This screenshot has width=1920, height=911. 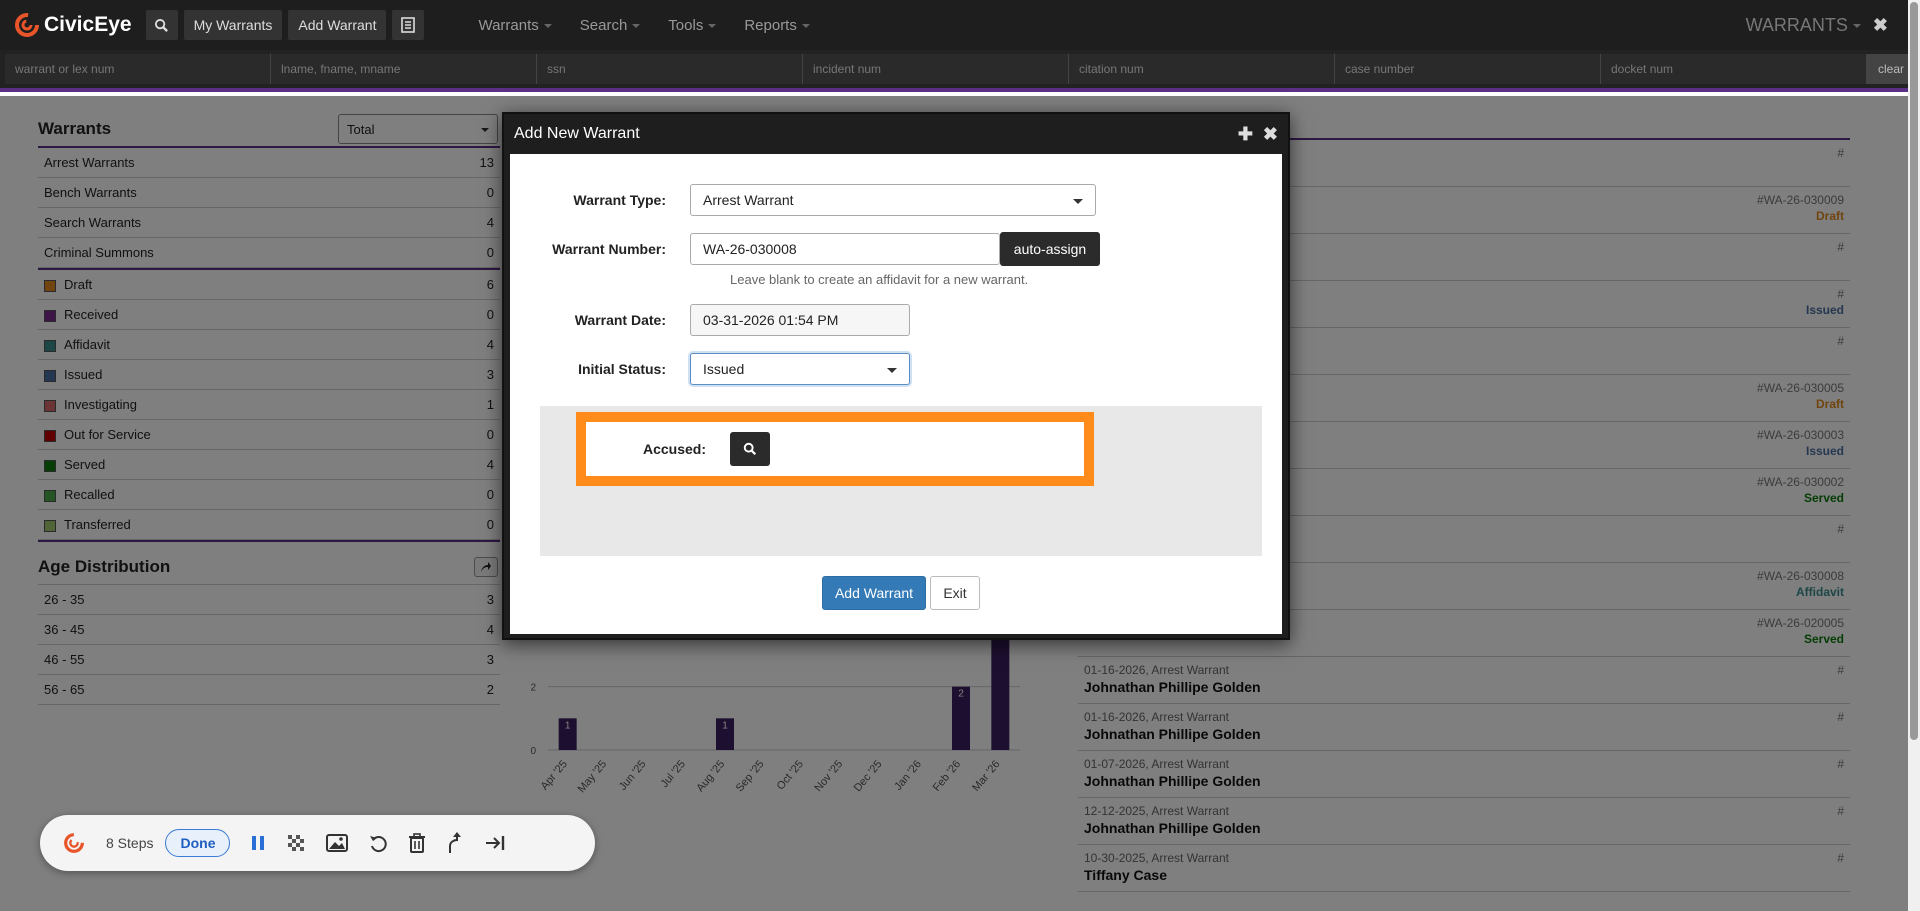 What do you see at coordinates (74, 843) in the screenshot?
I see `recorder-logo-icon` at bounding box center [74, 843].